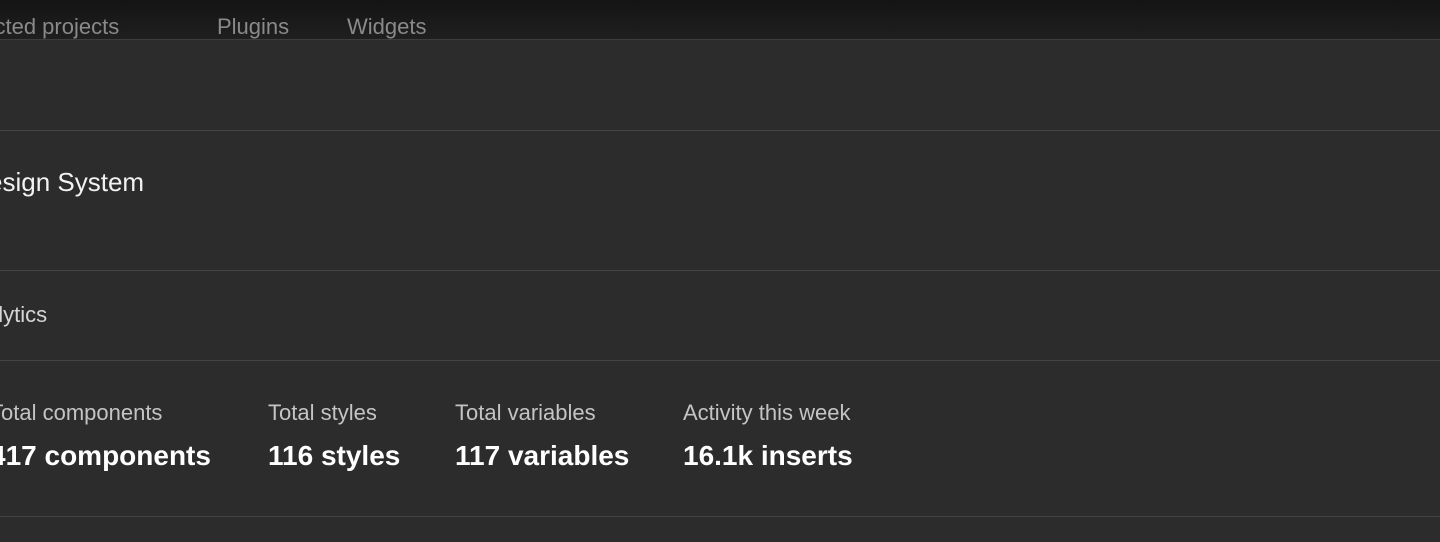 The height and width of the screenshot is (542, 1440). What do you see at coordinates (767, 412) in the screenshot?
I see `stat-label: Activity this week` at bounding box center [767, 412].